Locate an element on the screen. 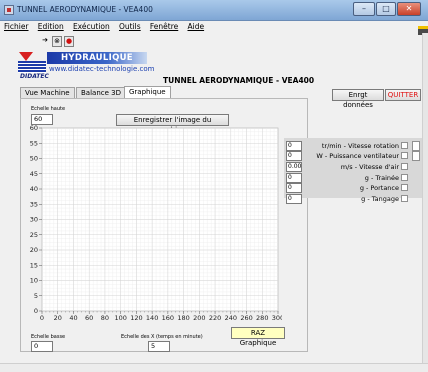  menu-fichier: Fichier is located at coordinates (16, 26).